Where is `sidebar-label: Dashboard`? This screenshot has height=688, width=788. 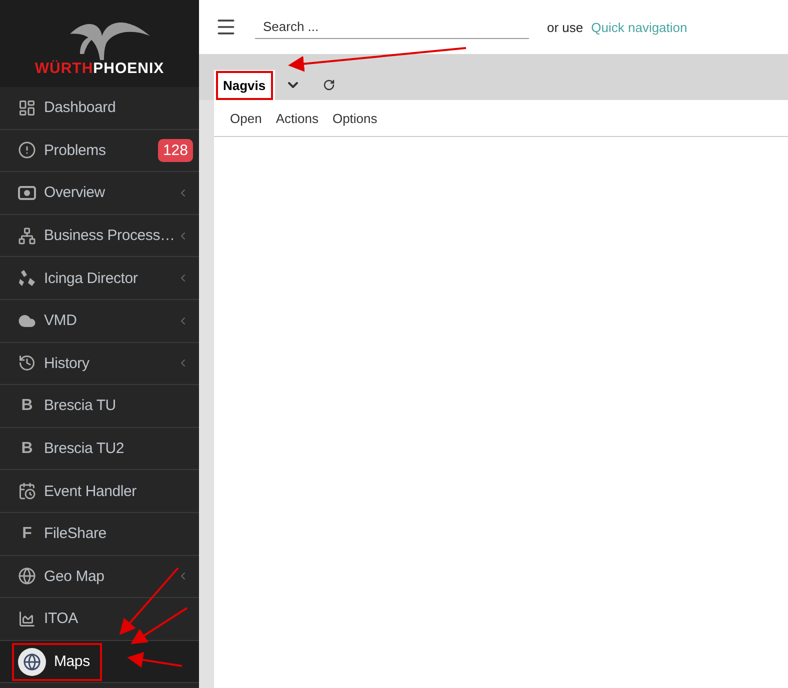
sidebar-label: Dashboard is located at coordinates (80, 107).